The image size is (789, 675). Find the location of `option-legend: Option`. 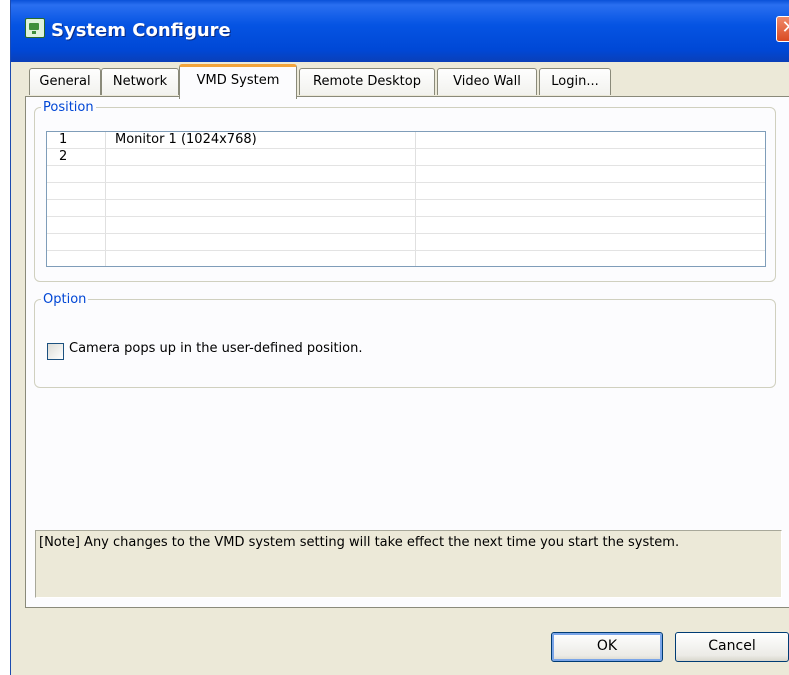

option-legend: Option is located at coordinates (65, 299).